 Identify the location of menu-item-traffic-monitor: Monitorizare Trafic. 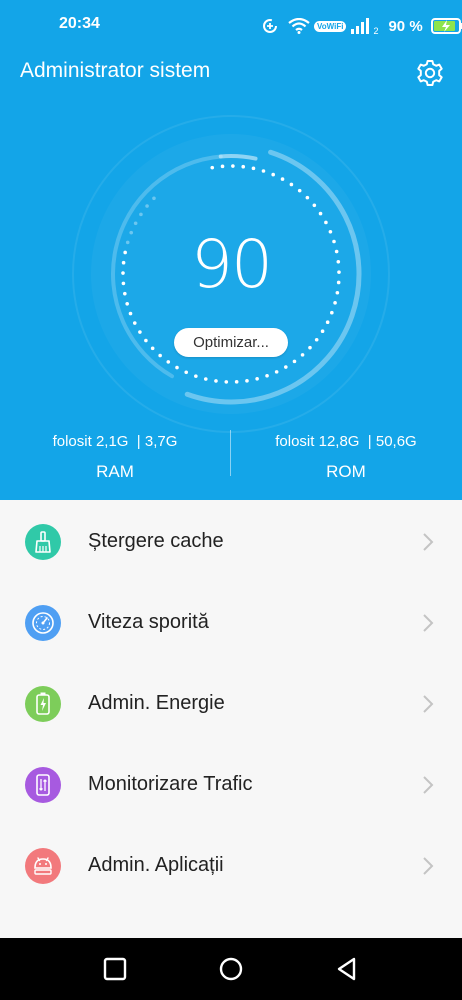
(231, 783).